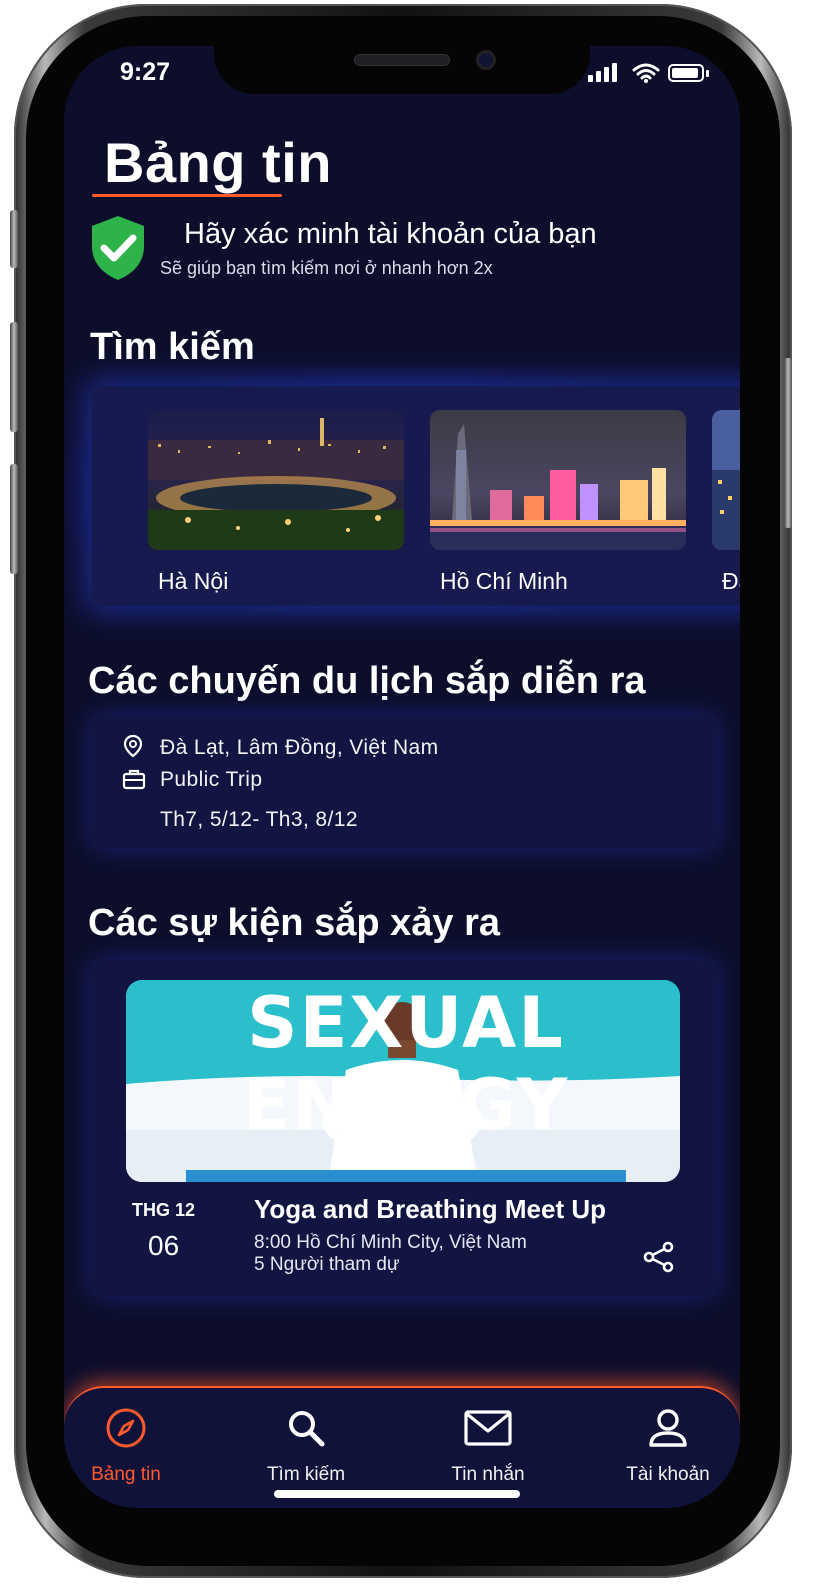 The height and width of the screenshot is (1588, 820). Describe the element at coordinates (14, 377) in the screenshot. I see `side-button-volume-up` at that location.